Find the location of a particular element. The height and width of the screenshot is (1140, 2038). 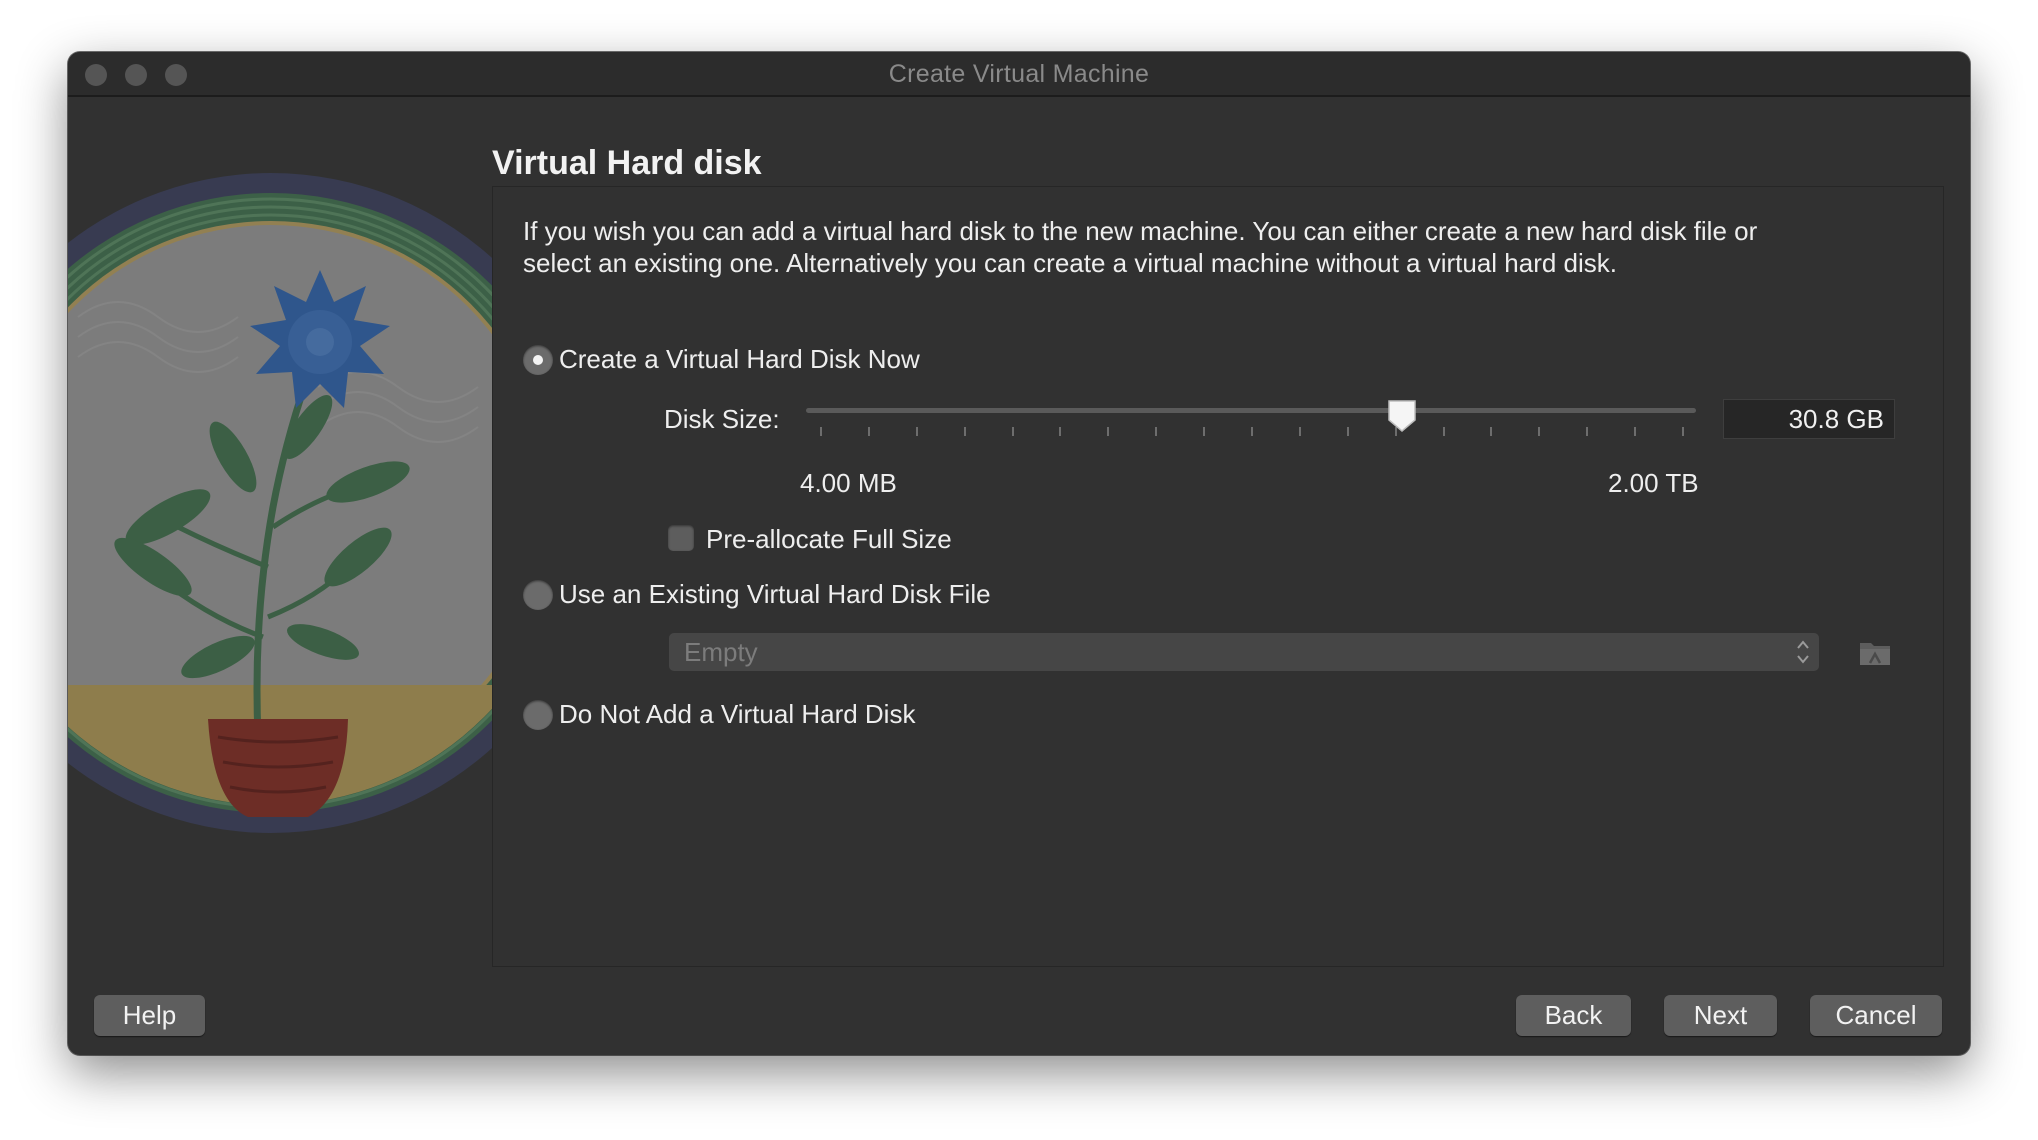

no-disk-radio is located at coordinates (538, 715).